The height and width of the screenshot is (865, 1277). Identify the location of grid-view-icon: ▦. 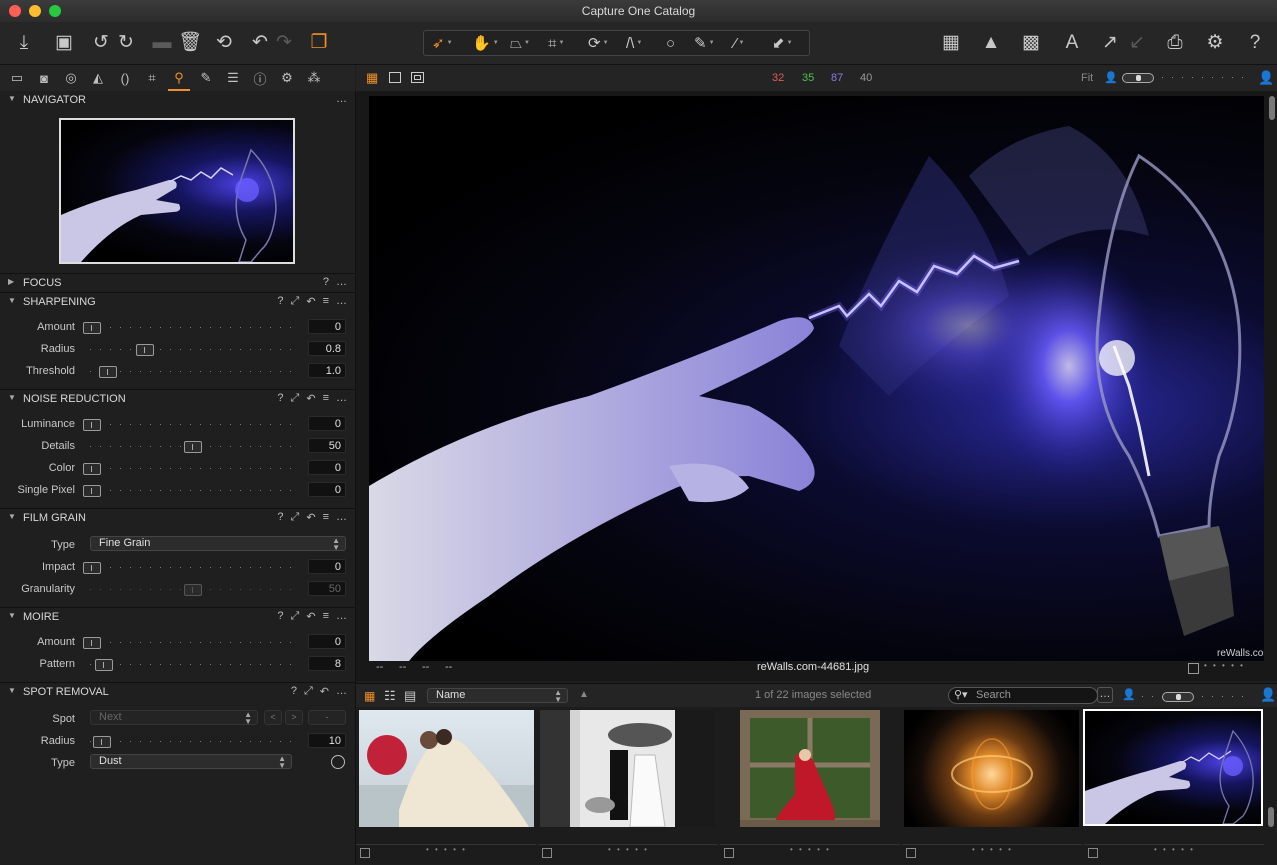
(369, 696).